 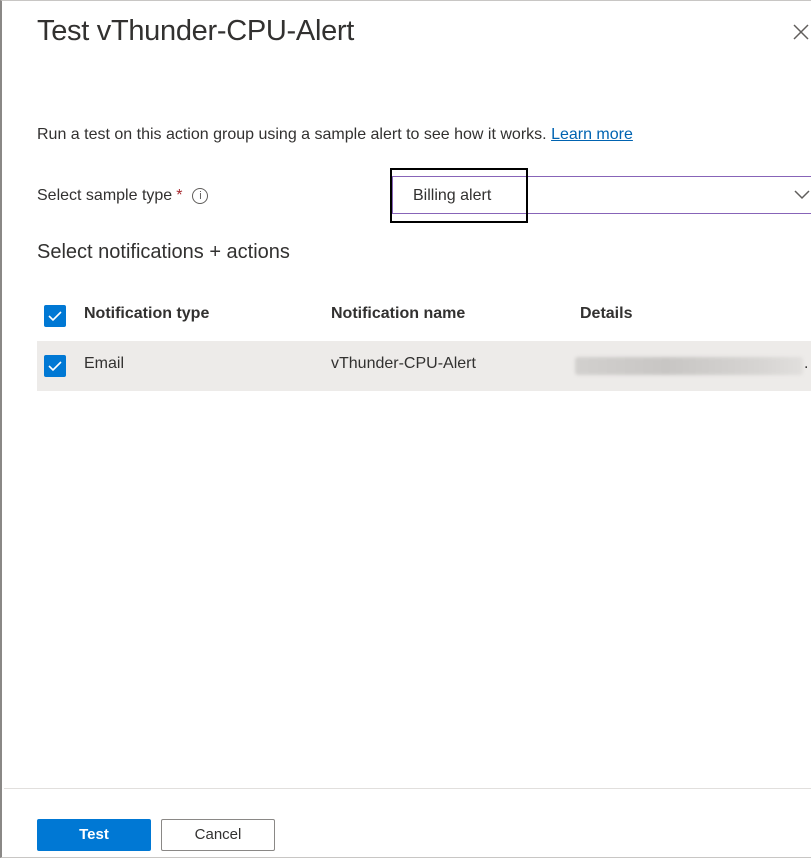 I want to click on row-checkbox, so click(x=55, y=366).